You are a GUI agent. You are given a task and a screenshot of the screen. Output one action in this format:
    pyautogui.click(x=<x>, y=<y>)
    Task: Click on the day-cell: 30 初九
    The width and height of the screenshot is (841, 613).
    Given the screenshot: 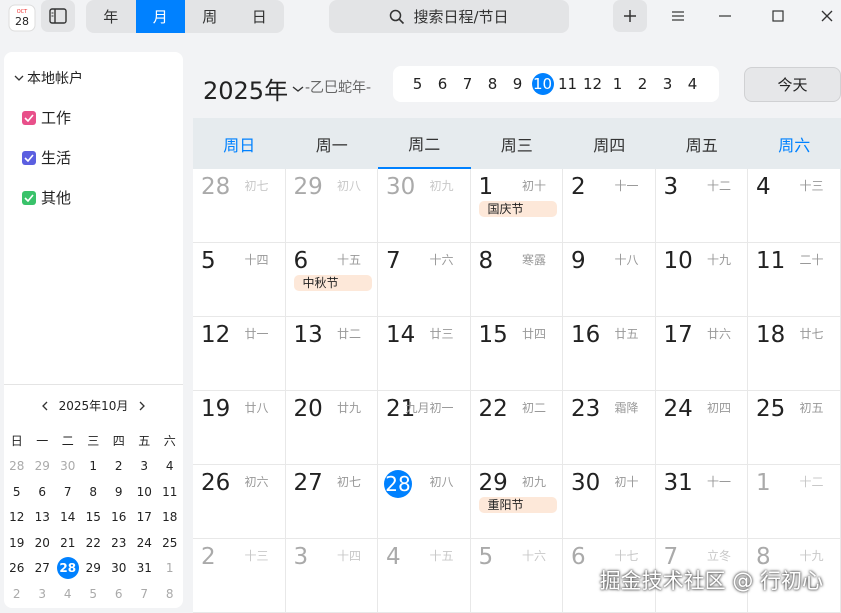 What is the action you would take?
    pyautogui.click(x=424, y=206)
    